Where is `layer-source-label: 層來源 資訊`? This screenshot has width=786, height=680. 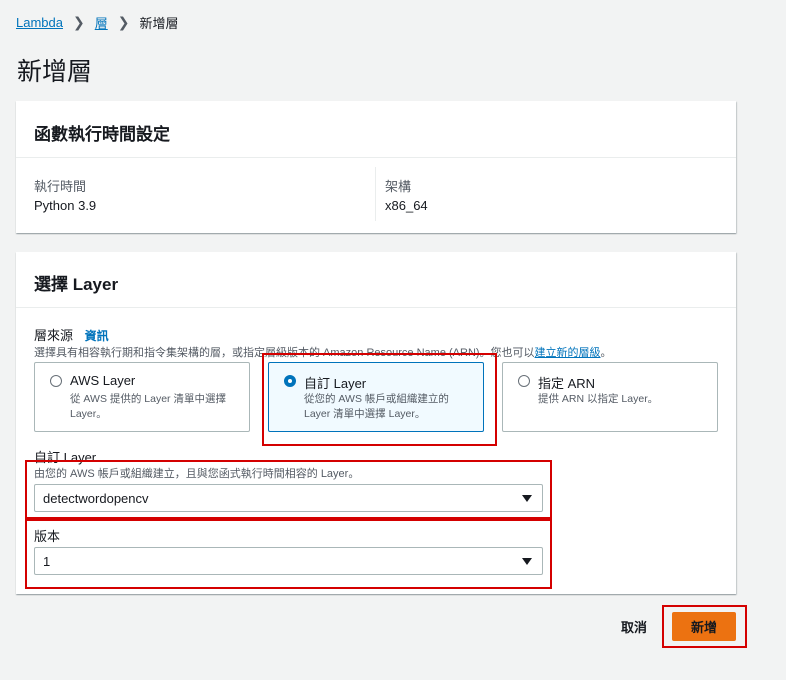 layer-source-label: 層來源 資訊 is located at coordinates (71, 334).